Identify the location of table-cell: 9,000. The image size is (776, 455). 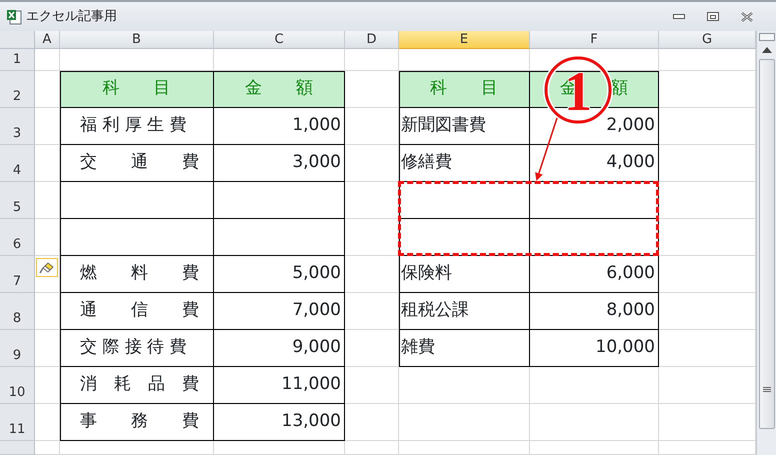
(279, 348).